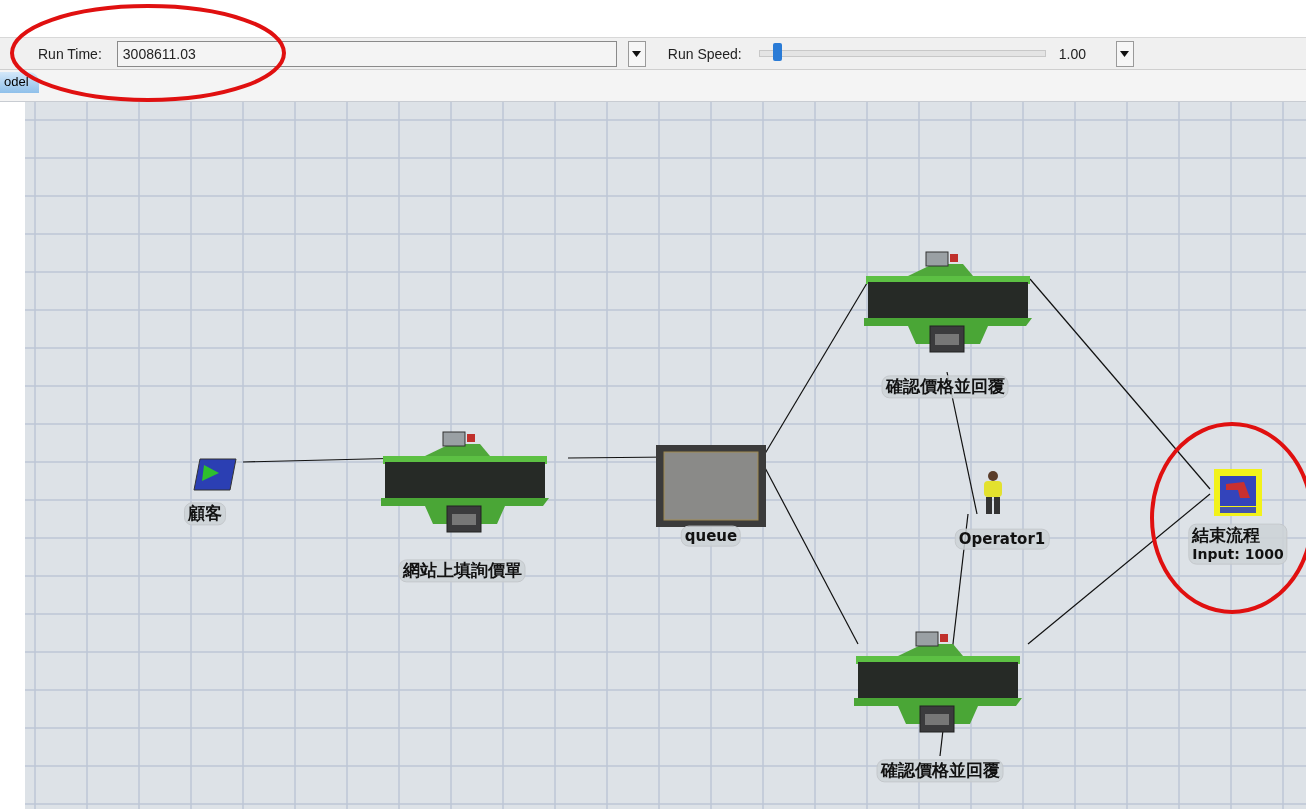 The width and height of the screenshot is (1306, 810). What do you see at coordinates (366, 53) in the screenshot?
I see `run-time-field: 3008611.03` at bounding box center [366, 53].